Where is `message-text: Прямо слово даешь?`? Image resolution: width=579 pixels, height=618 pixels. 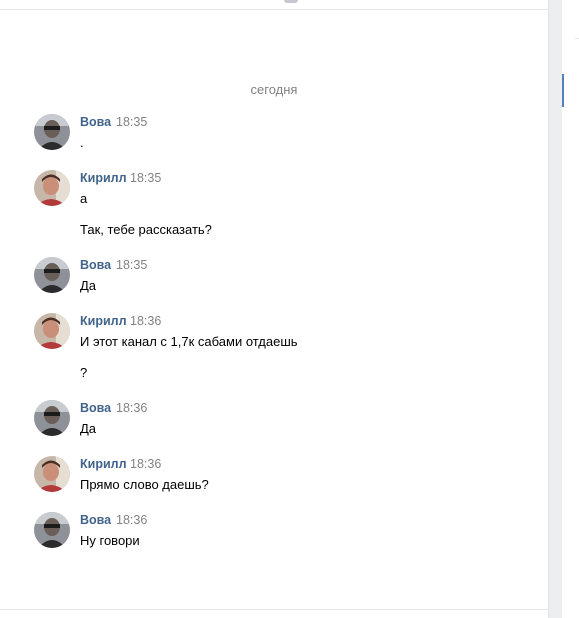
message-text: Прямо слово даешь? is located at coordinates (144, 484).